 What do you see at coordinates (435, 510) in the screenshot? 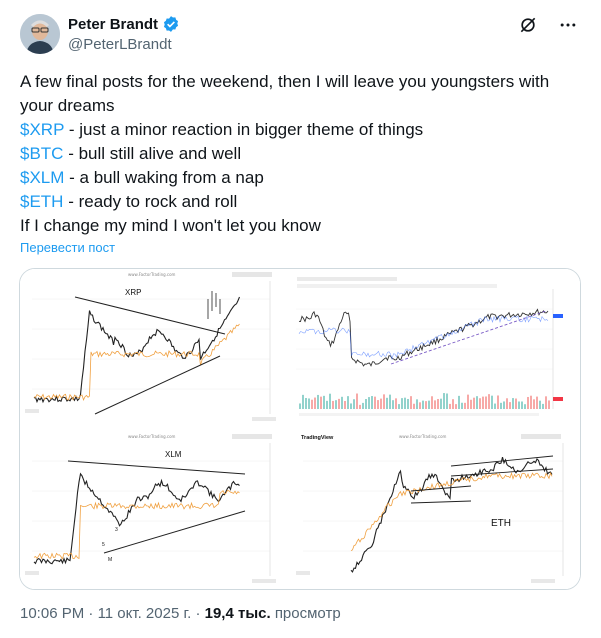
I see `chart-image-eth: www.FactorTrading.com TradingView ETH` at bounding box center [435, 510].